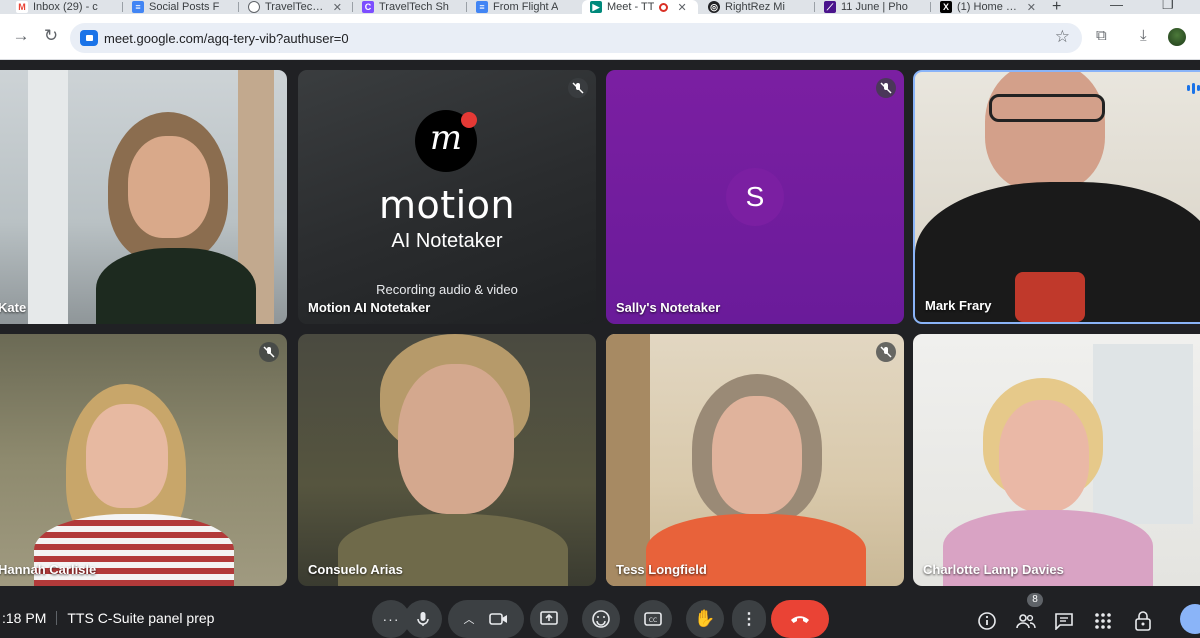  What do you see at coordinates (48, 569) in the screenshot?
I see `participant-name: Hannah Carlisle` at bounding box center [48, 569].